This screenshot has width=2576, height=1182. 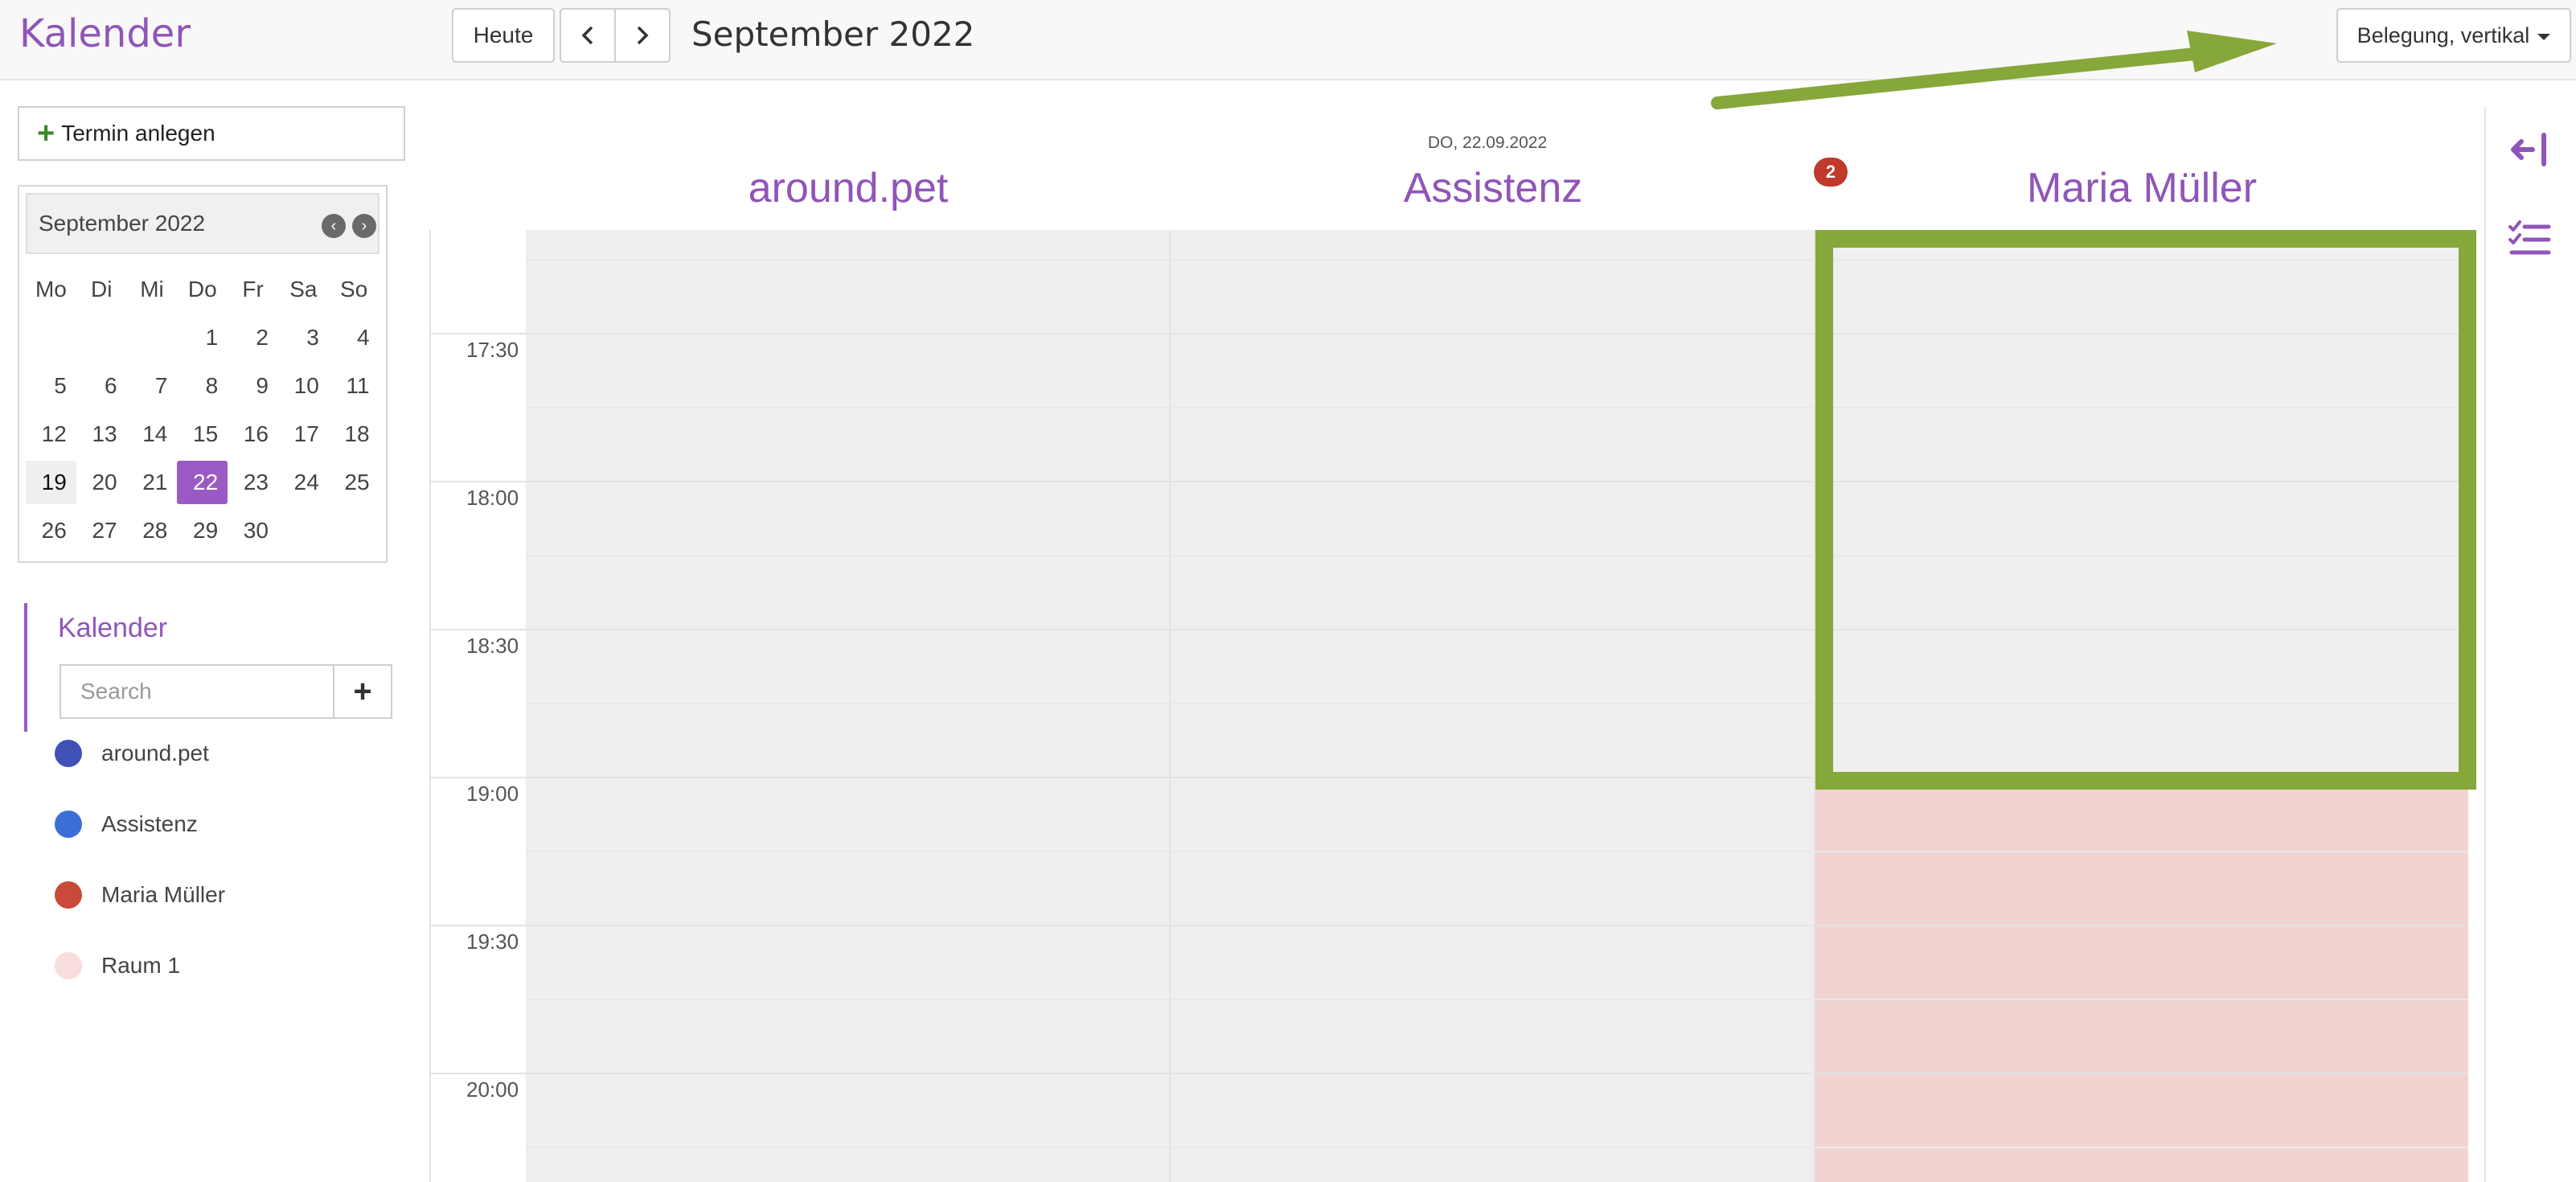 I want to click on mini-calendar-day: 16, so click(x=253, y=434).